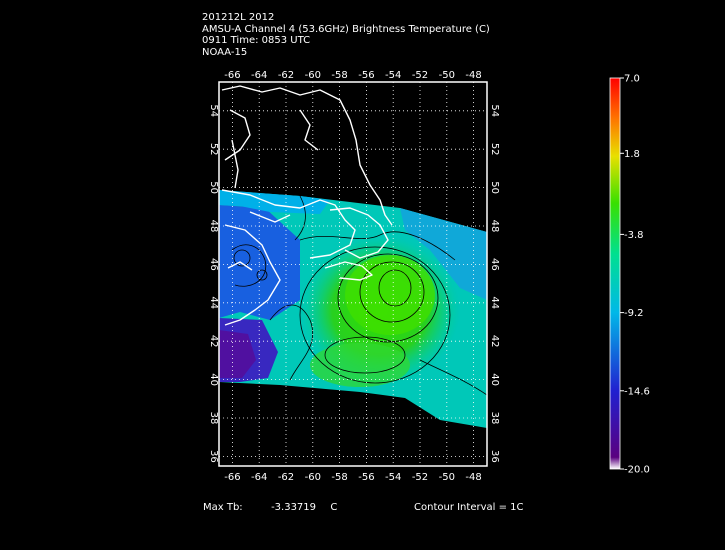 The image size is (725, 550). I want to click on colorbar-tick-label: -20.0, so click(637, 470).